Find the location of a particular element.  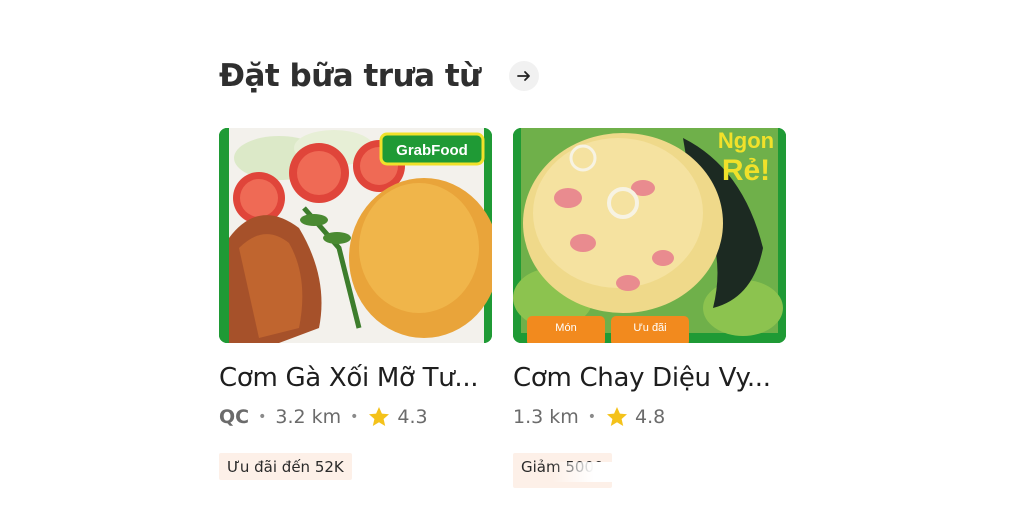

arrow-right-icon is located at coordinates (523, 76).